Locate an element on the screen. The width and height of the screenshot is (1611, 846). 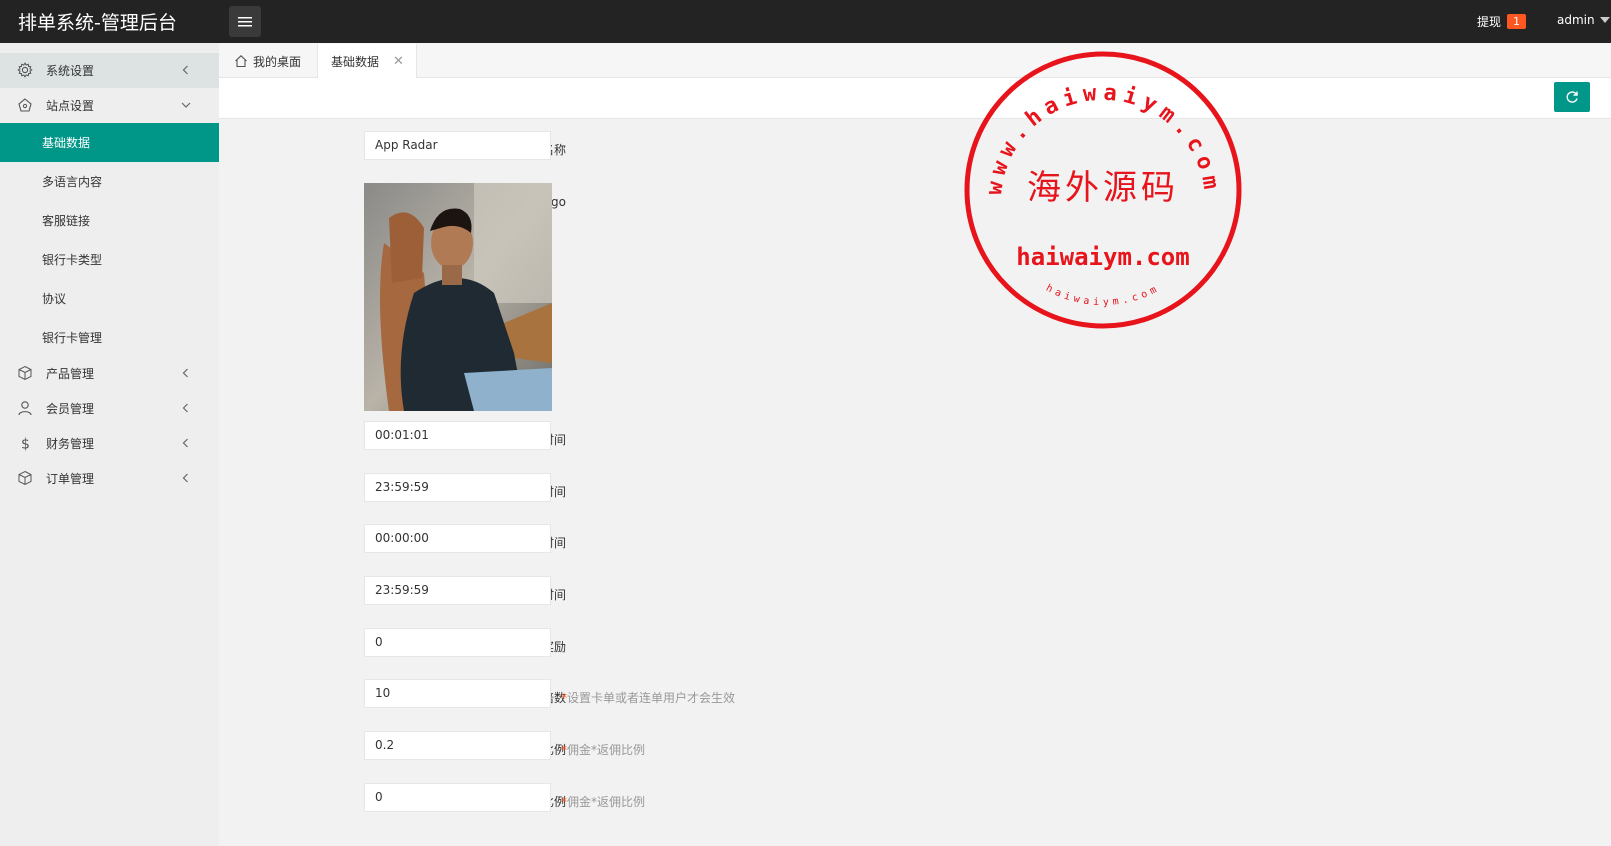
sidebar-subitem-label: 协议 is located at coordinates (54, 299).